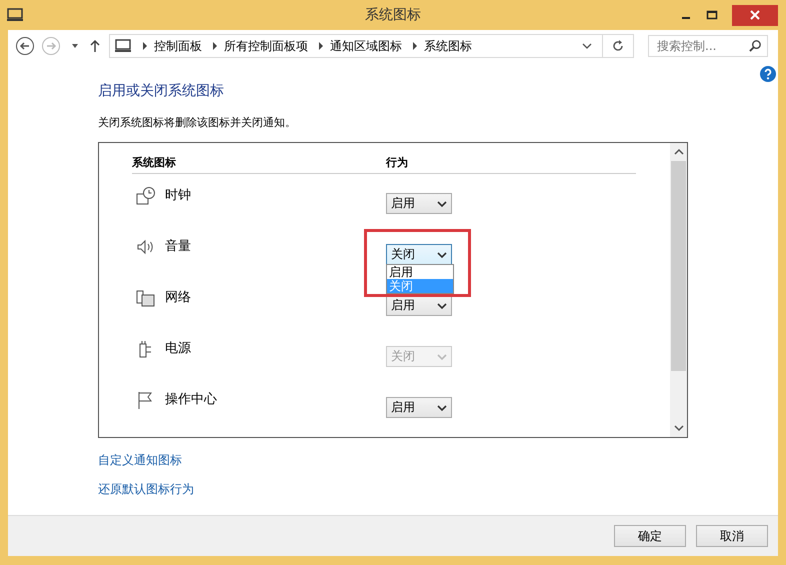 Image resolution: width=786 pixels, height=565 pixels. Describe the element at coordinates (191, 399) in the screenshot. I see `system-icon-name: 操作中心` at that location.